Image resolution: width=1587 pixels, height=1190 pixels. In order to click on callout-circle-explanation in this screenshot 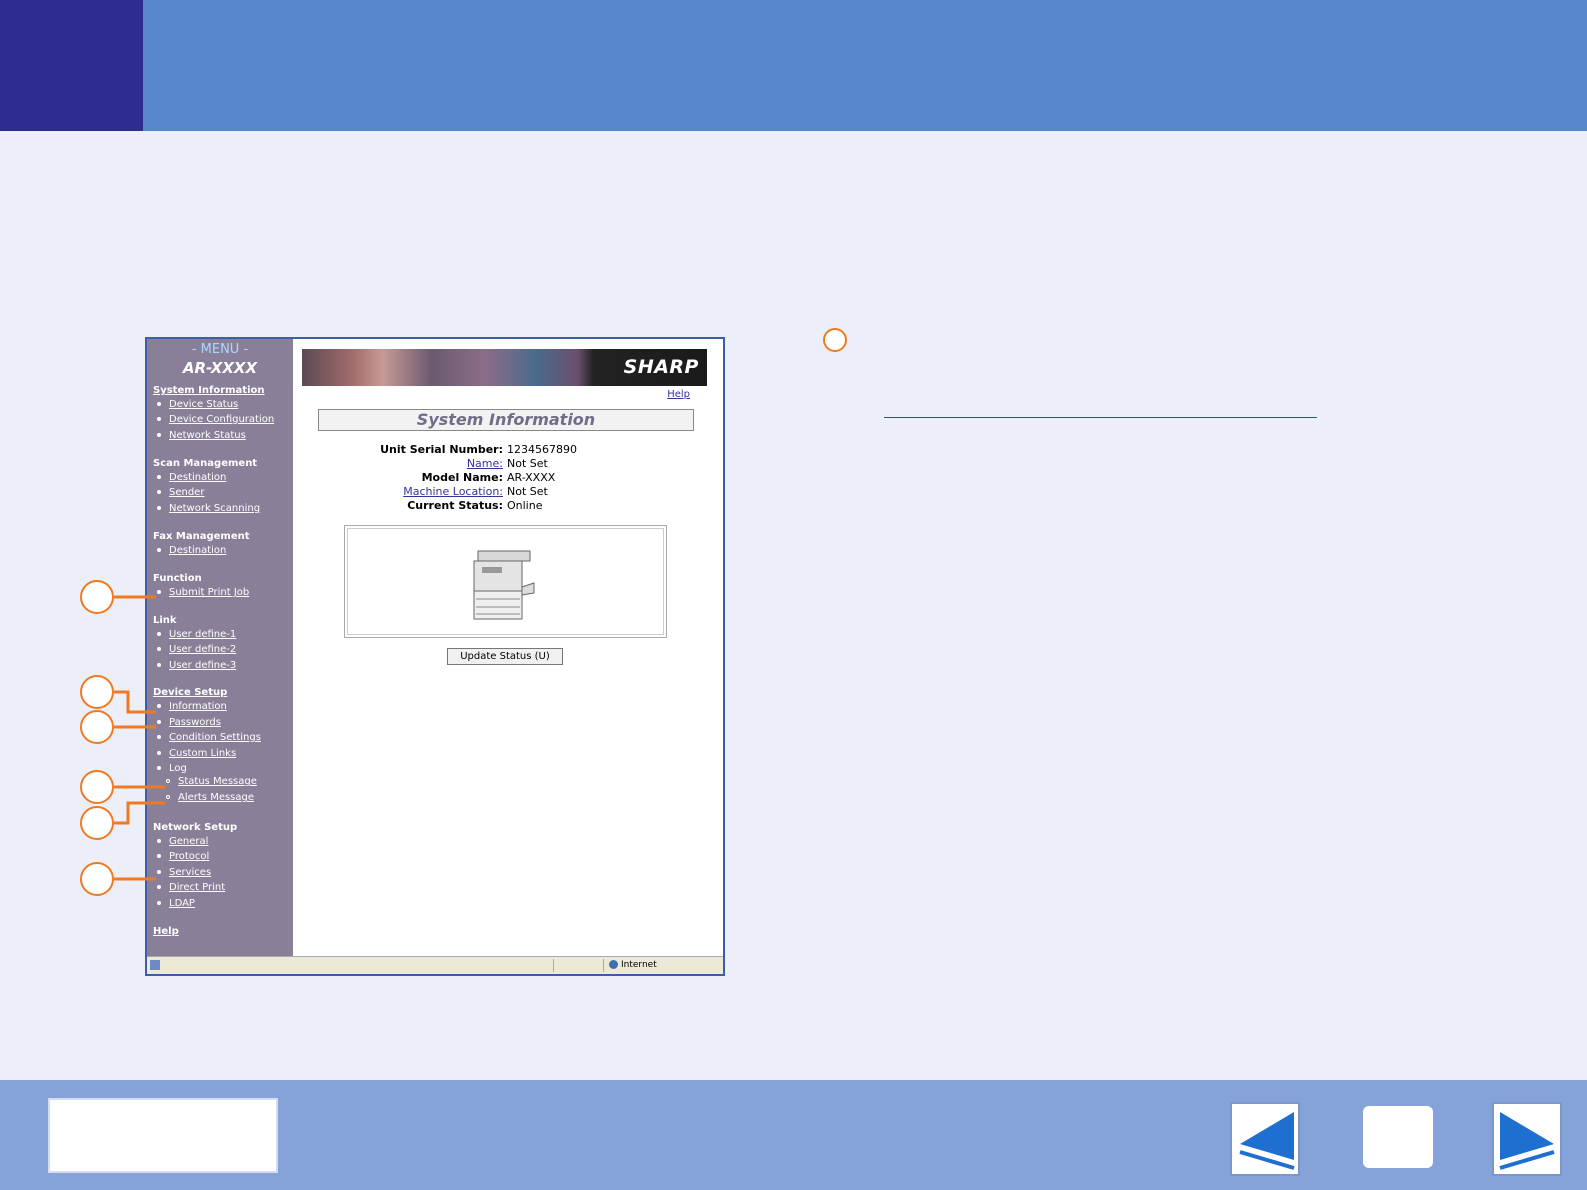, I will do `click(835, 340)`.